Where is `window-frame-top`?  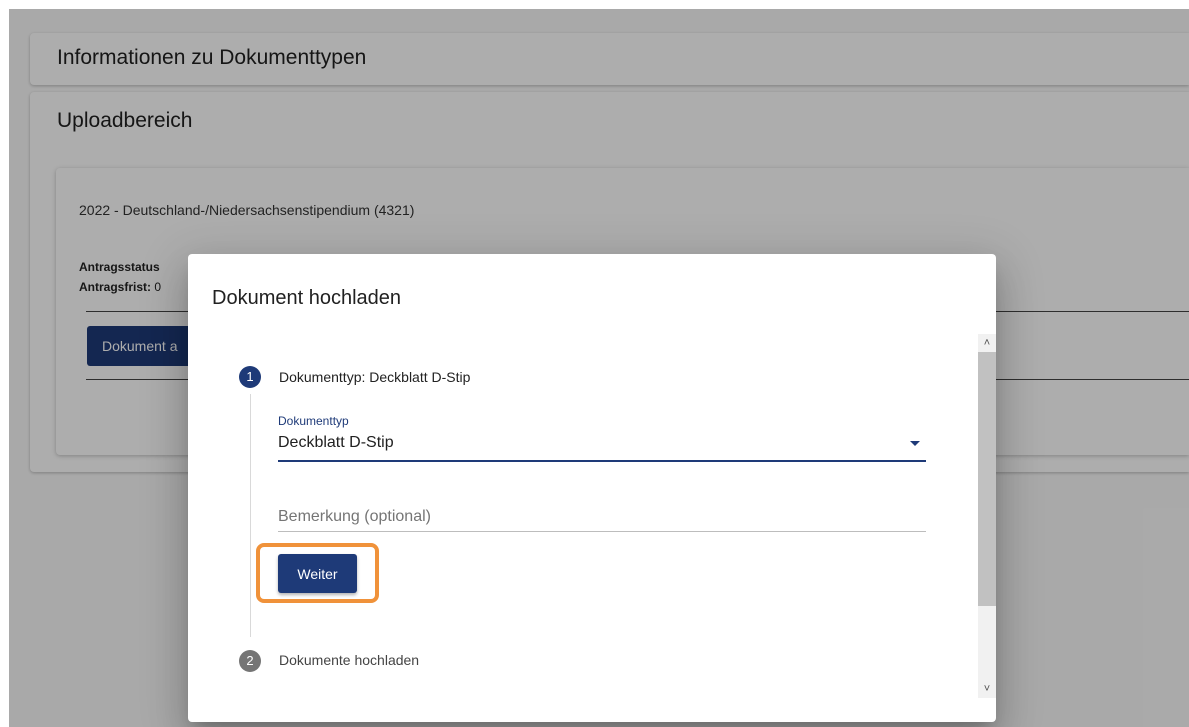 window-frame-top is located at coordinates (594, 4).